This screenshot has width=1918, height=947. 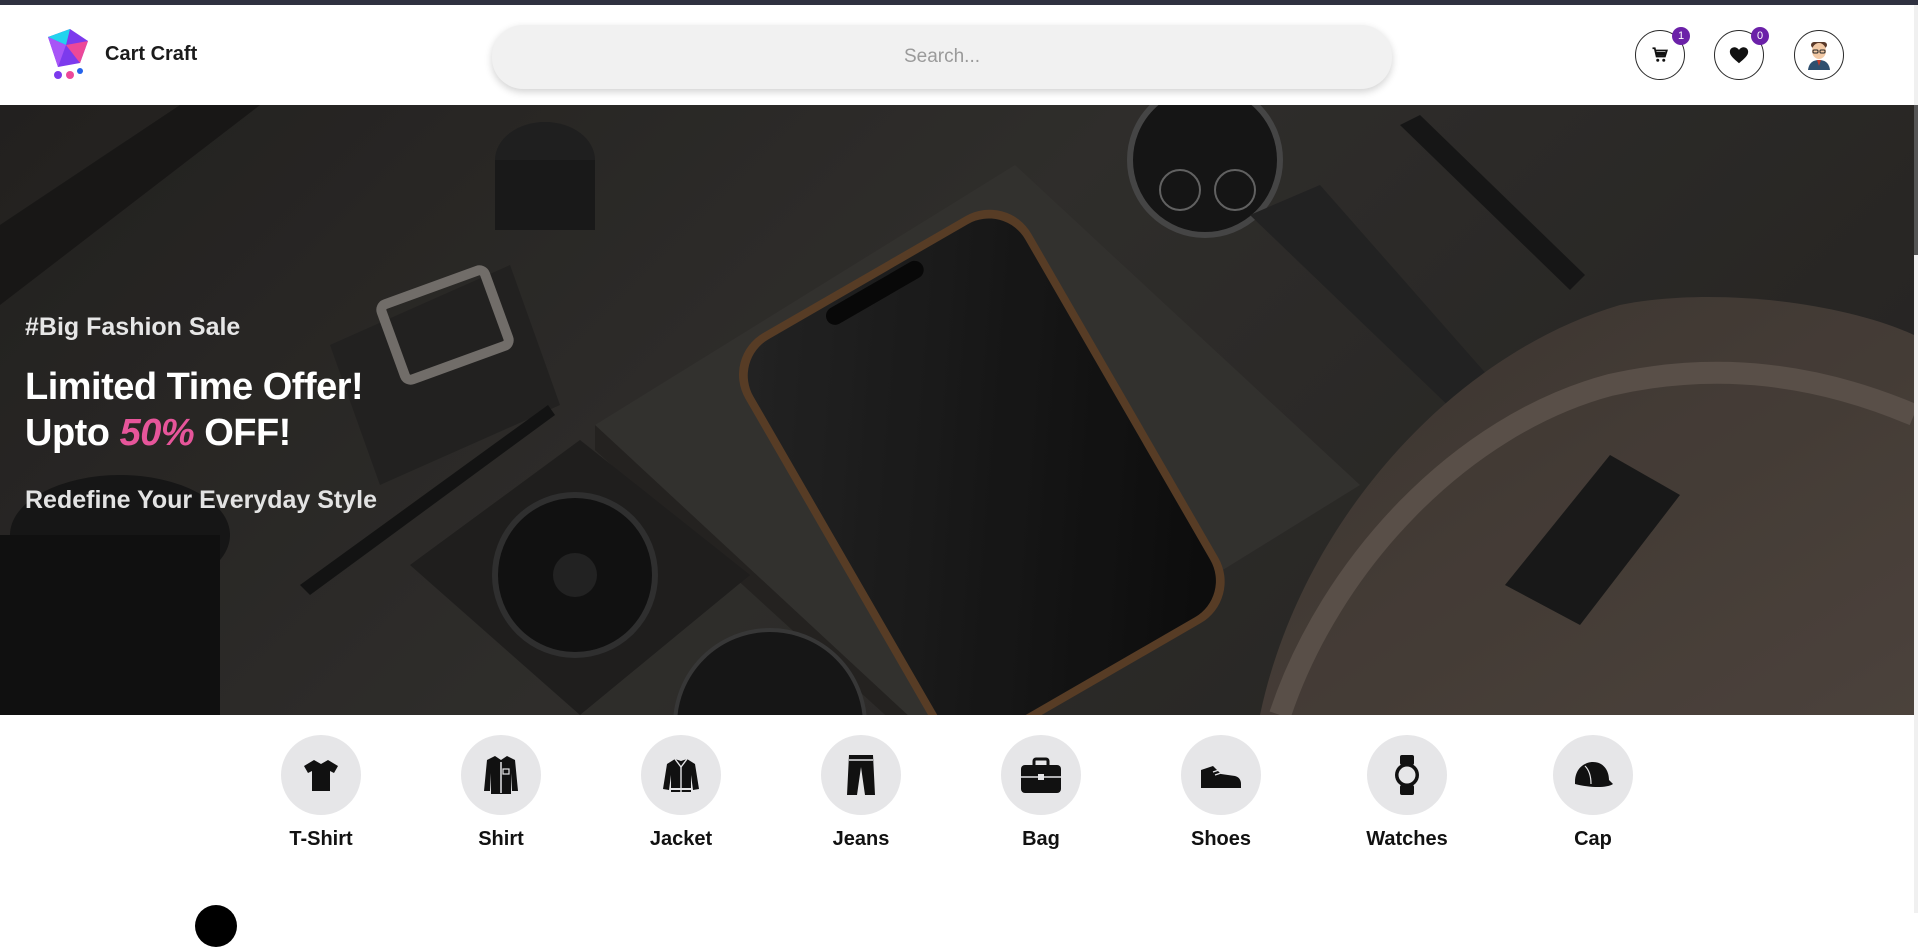 I want to click on profile-button, so click(x=1819, y=55).